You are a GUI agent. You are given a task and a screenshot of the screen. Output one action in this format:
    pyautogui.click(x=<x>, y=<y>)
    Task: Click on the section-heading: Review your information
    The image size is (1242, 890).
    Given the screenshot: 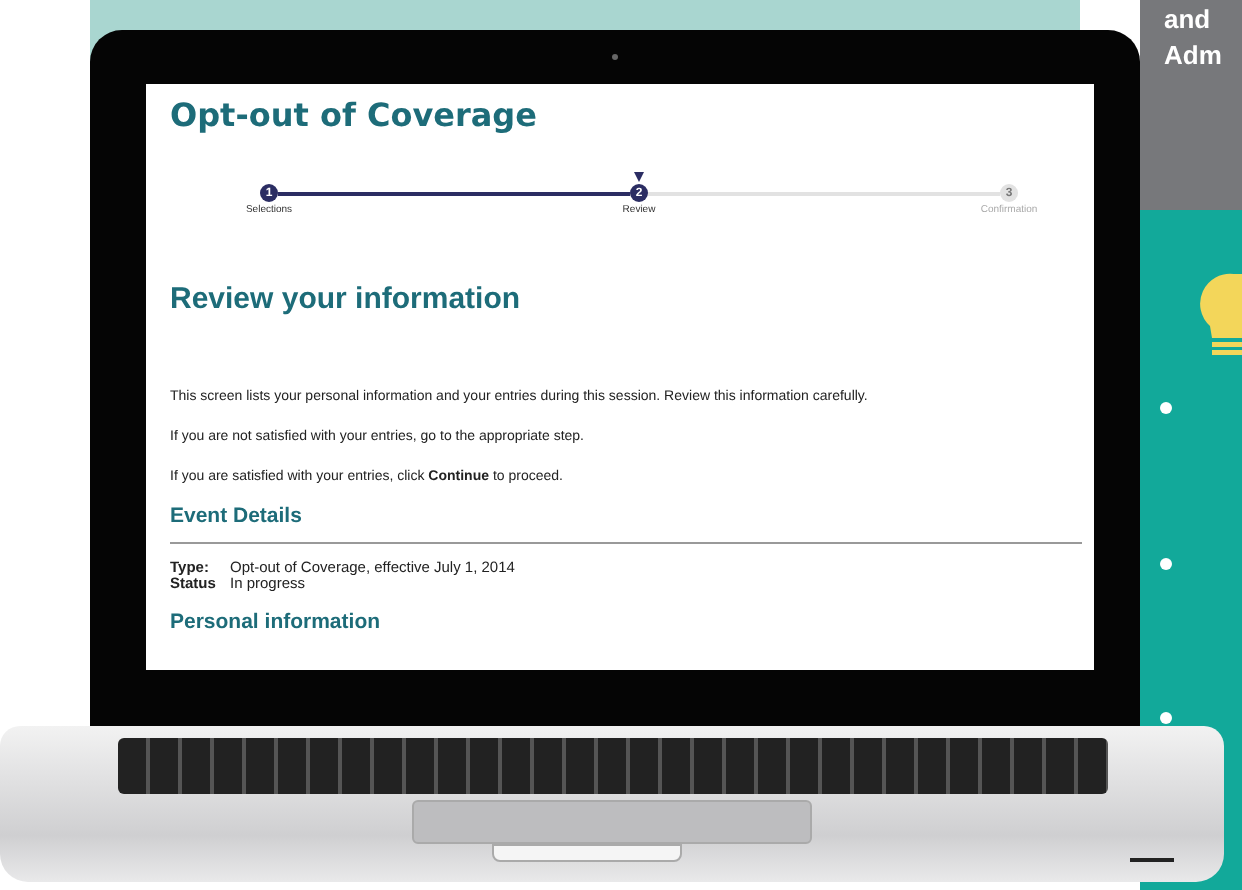 What is the action you would take?
    pyautogui.click(x=346, y=300)
    